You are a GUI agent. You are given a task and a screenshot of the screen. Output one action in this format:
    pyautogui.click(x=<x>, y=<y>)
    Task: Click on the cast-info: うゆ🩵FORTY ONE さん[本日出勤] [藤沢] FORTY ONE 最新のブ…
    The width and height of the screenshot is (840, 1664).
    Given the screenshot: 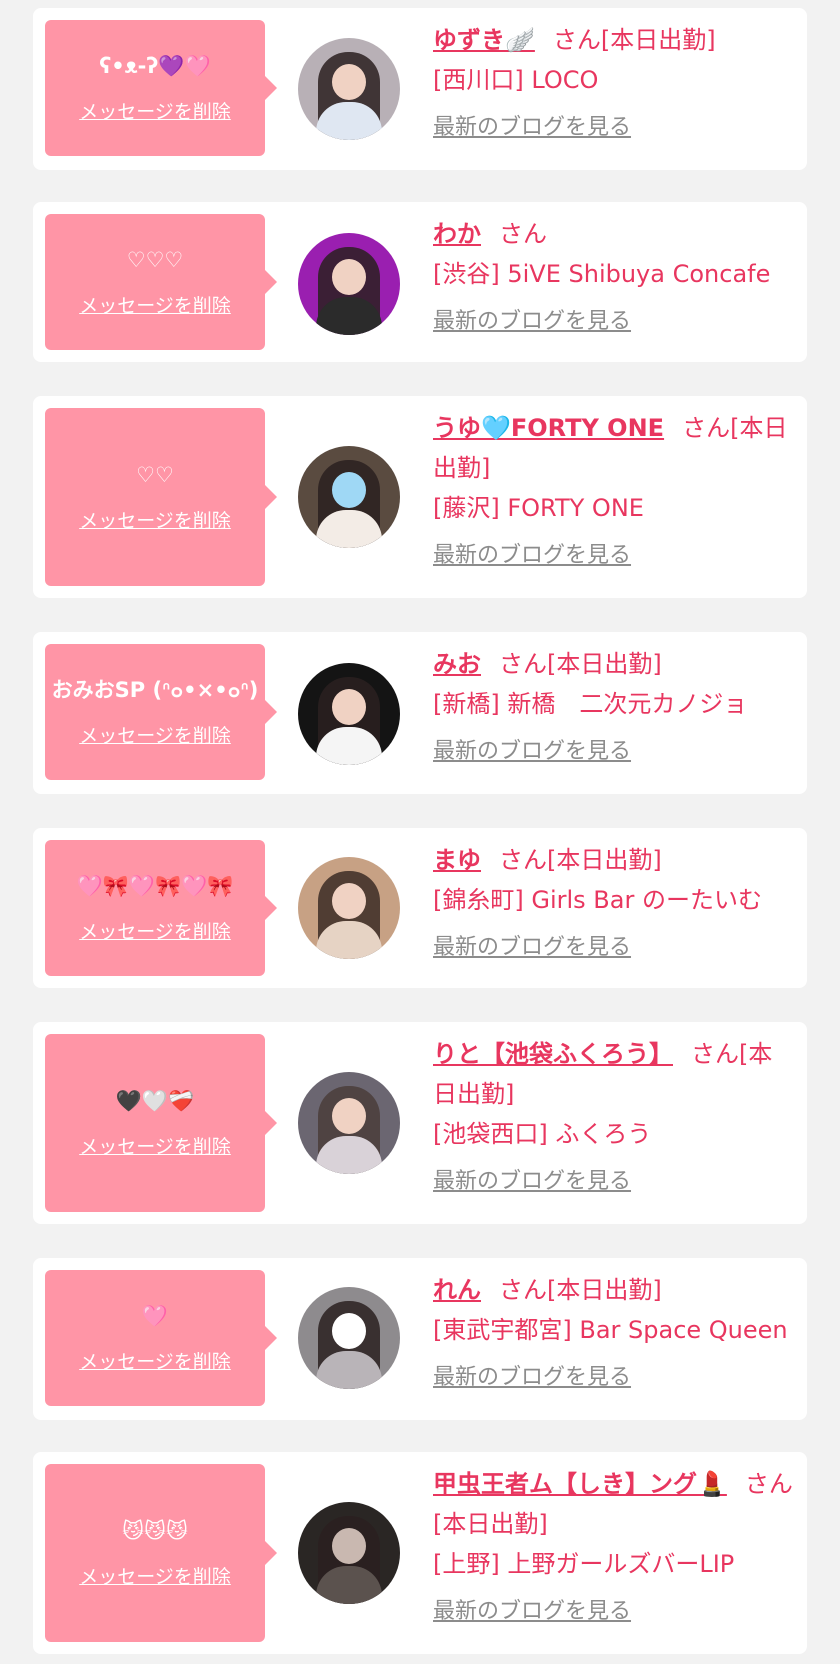 What is the action you would take?
    pyautogui.click(x=613, y=492)
    